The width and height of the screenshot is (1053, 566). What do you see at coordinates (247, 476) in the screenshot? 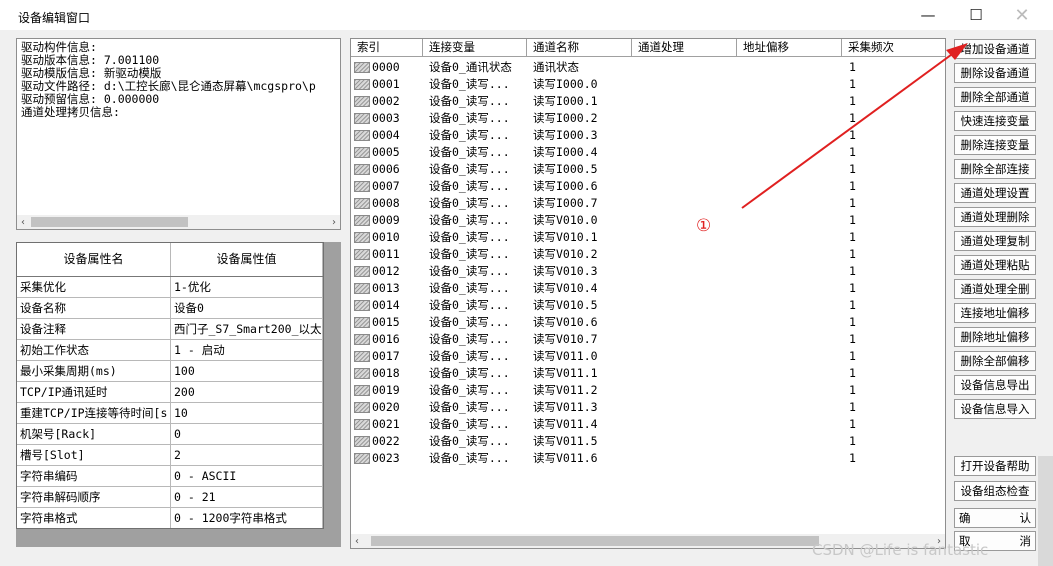
I see `property-value: 0 - ASCII` at bounding box center [247, 476].